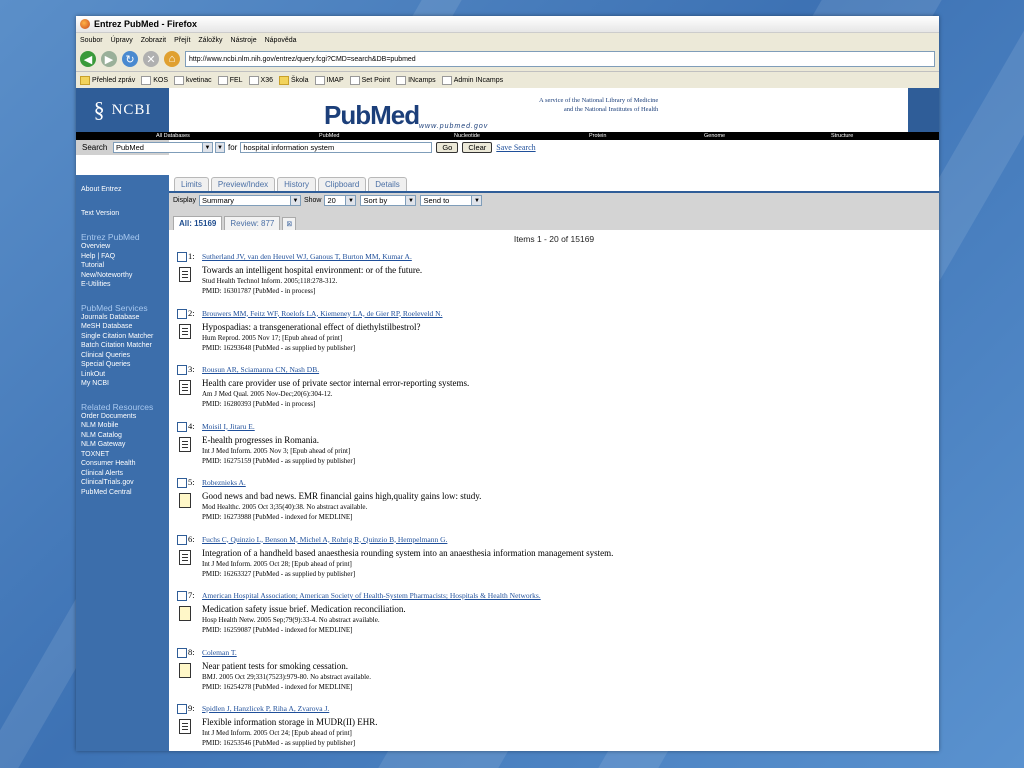 This screenshot has width=1024, height=768. What do you see at coordinates (109, 59) in the screenshot?
I see `forward-arrow-icon: ▶` at bounding box center [109, 59].